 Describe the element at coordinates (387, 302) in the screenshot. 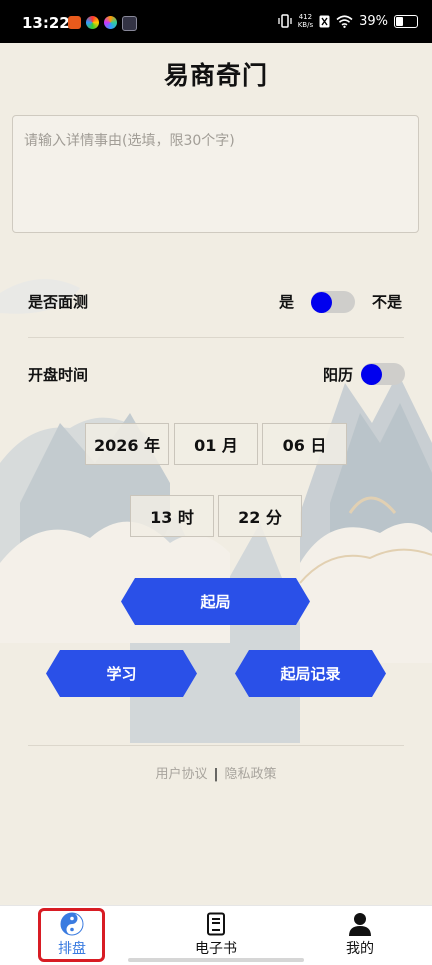

I see `in-person-no-label: 不是` at that location.